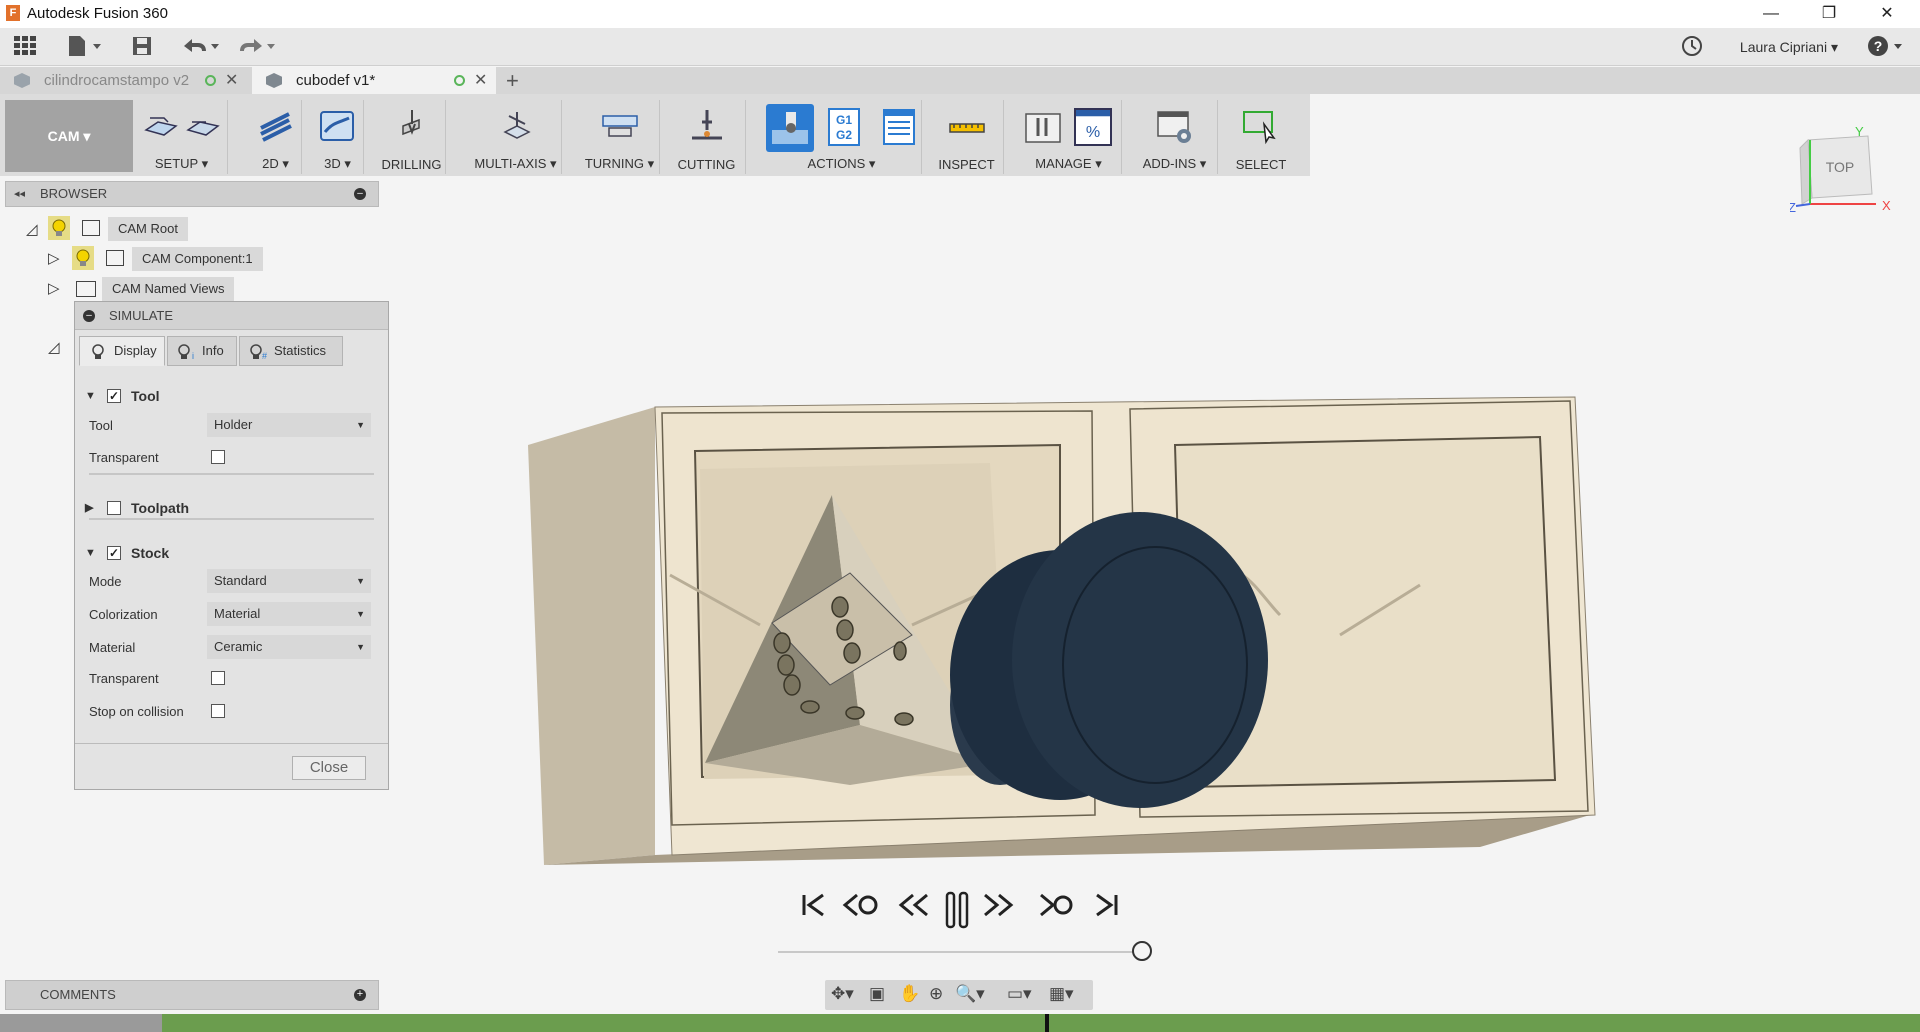 The image size is (1920, 1032). I want to click on close-button: Close, so click(329, 768).